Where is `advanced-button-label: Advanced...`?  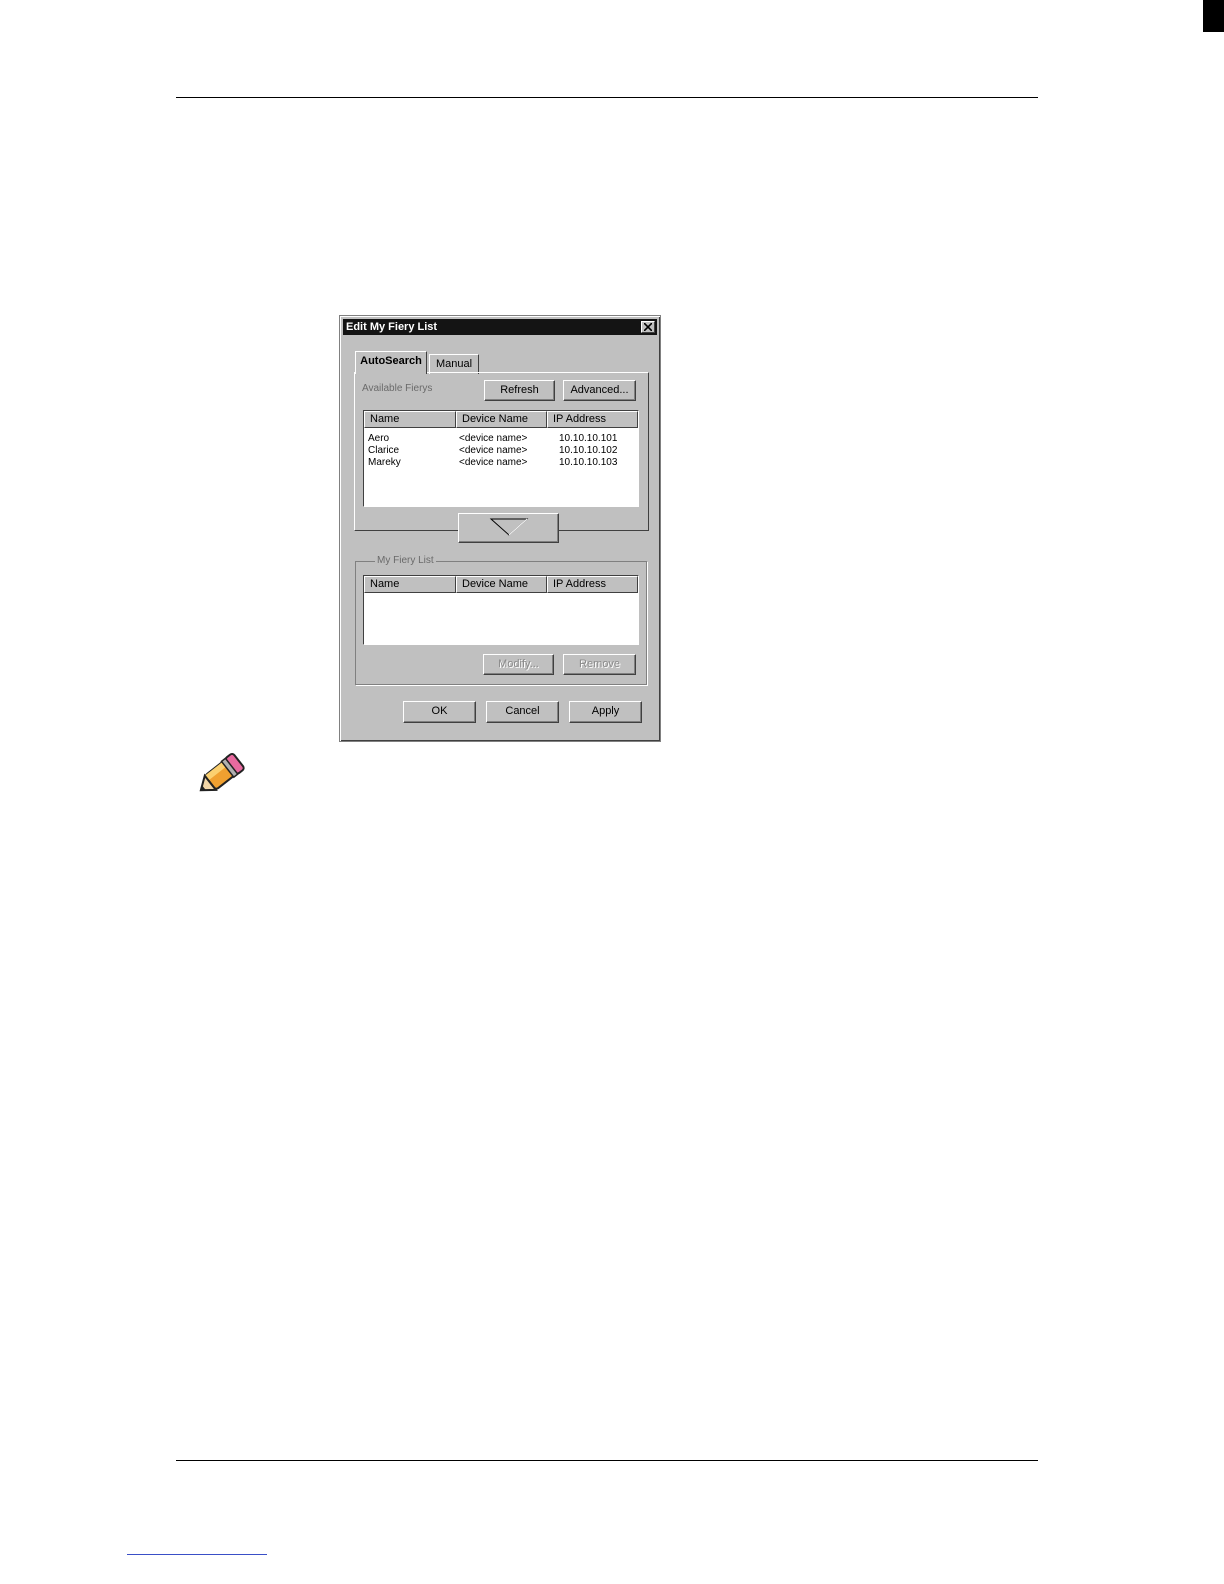
advanced-button-label: Advanced... is located at coordinates (599, 390).